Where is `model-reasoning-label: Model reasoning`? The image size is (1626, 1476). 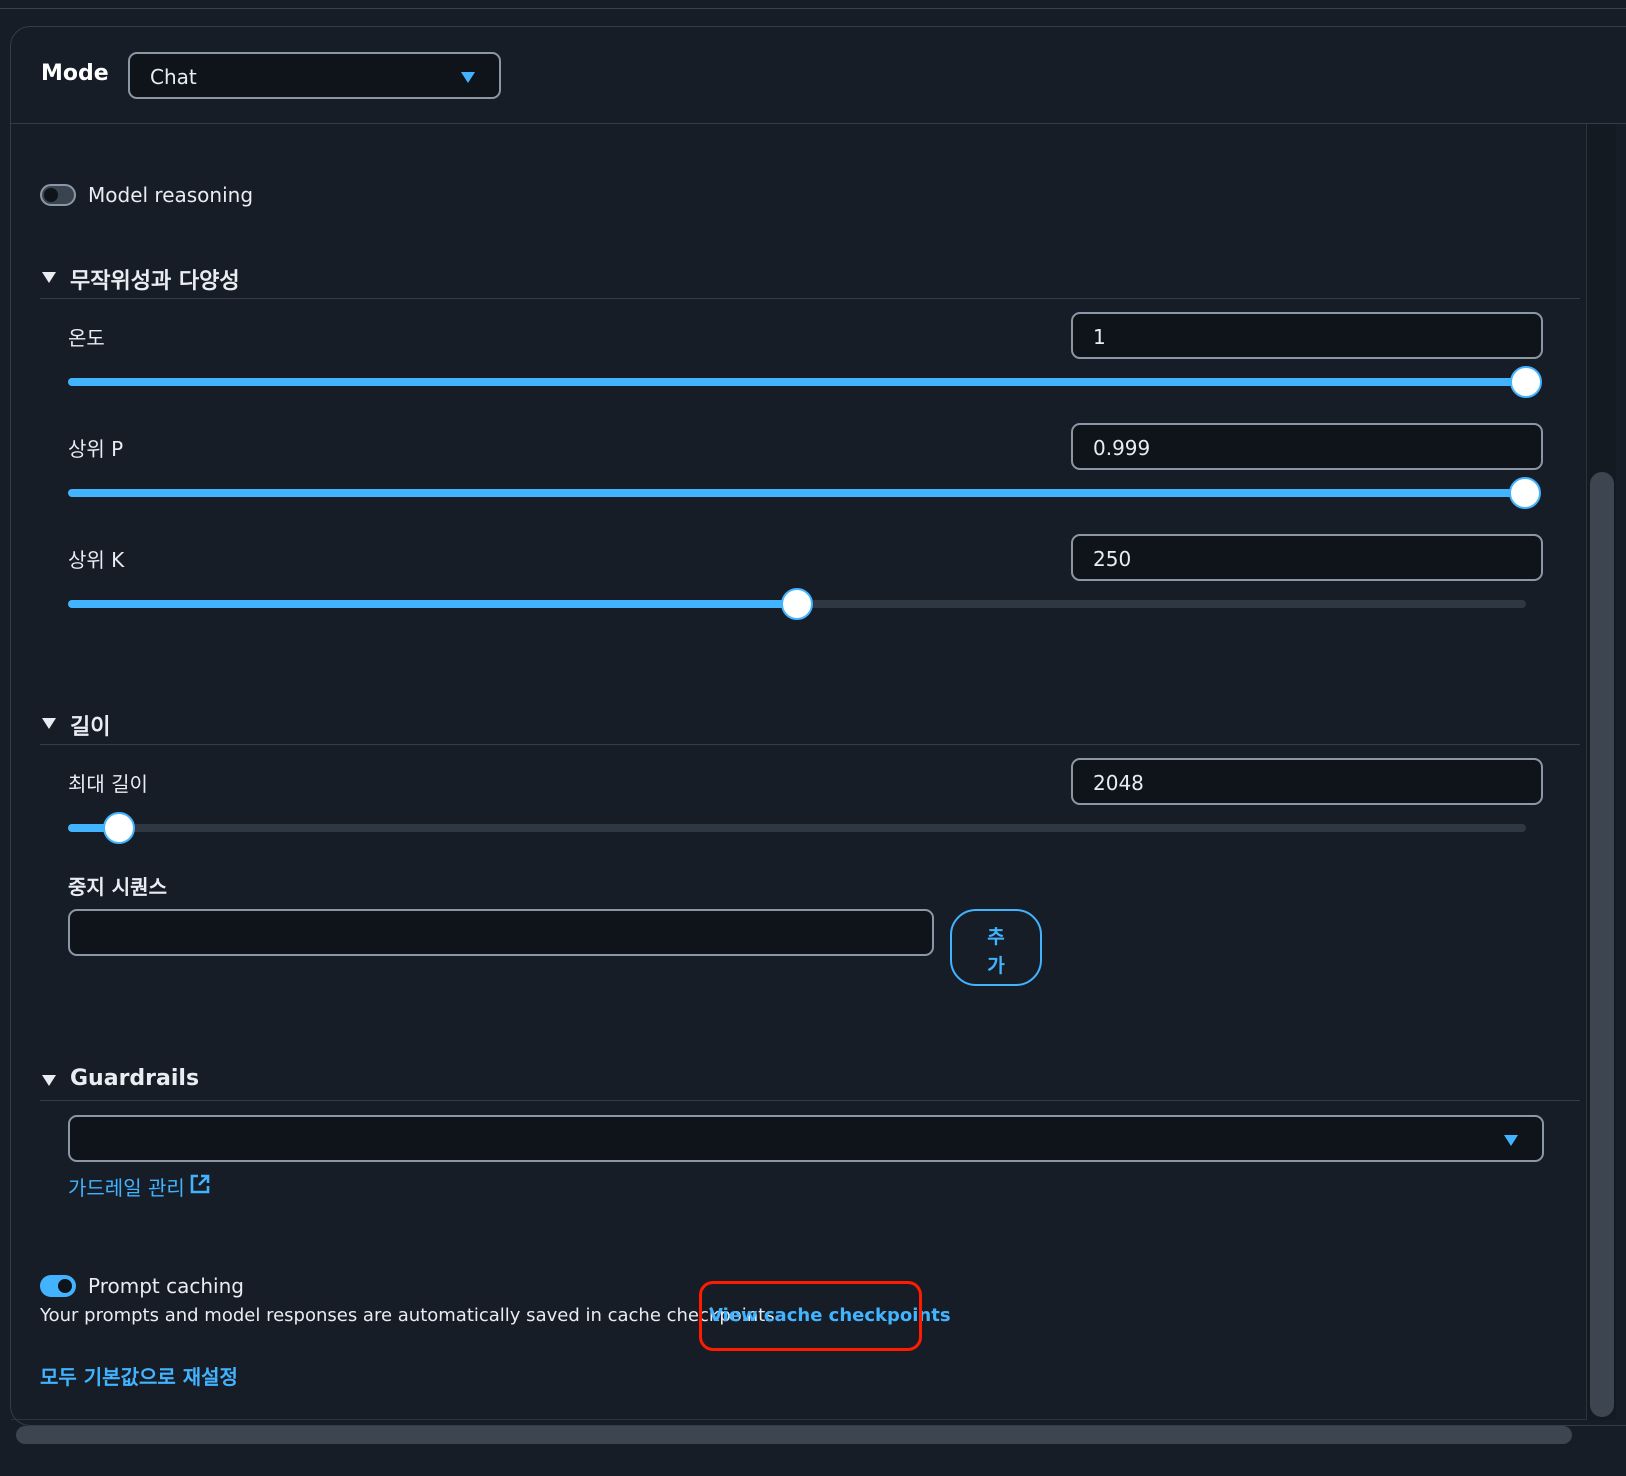 model-reasoning-label: Model reasoning is located at coordinates (171, 195).